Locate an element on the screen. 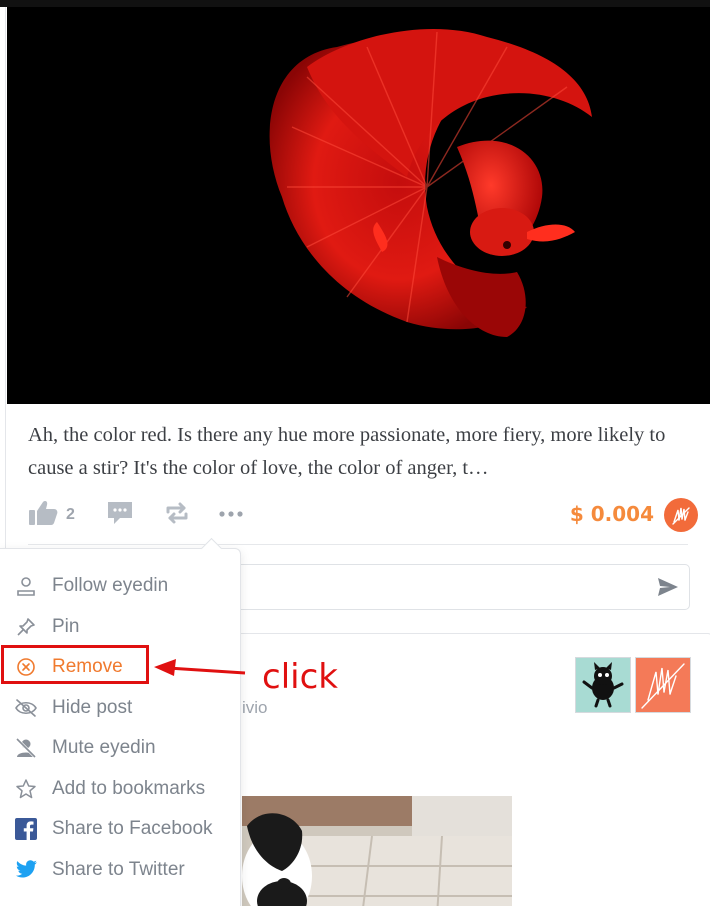 The image size is (710, 906). more-options-button is located at coordinates (231, 515).